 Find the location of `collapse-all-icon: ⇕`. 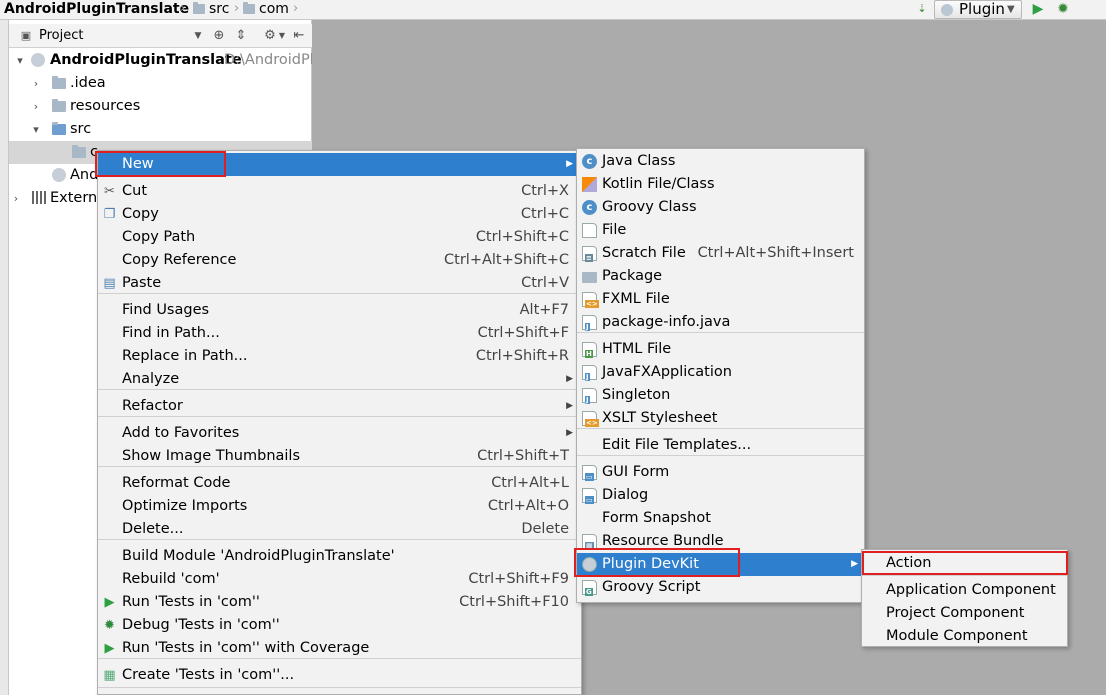

collapse-all-icon: ⇕ is located at coordinates (241, 36).